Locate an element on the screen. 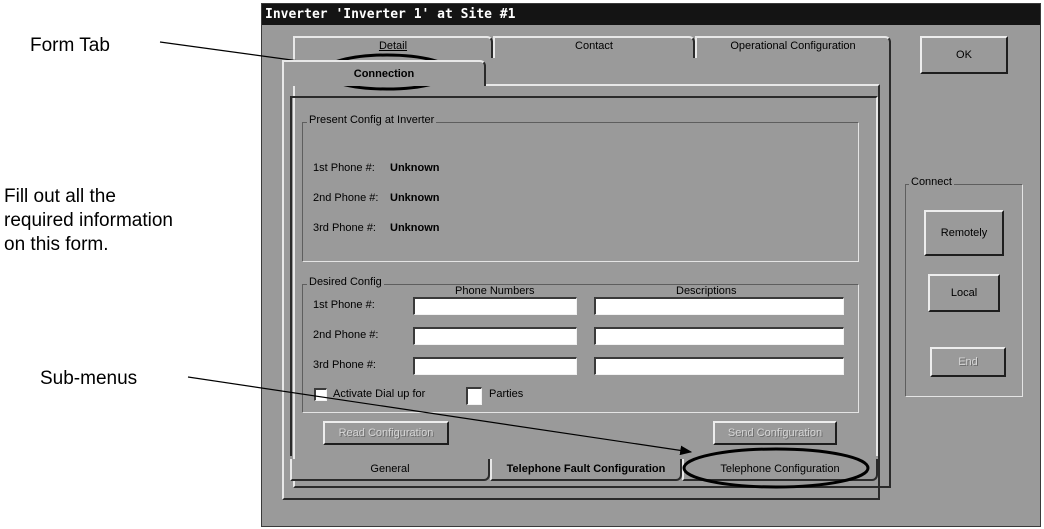  tab-connection-label: Connection is located at coordinates (384, 74).